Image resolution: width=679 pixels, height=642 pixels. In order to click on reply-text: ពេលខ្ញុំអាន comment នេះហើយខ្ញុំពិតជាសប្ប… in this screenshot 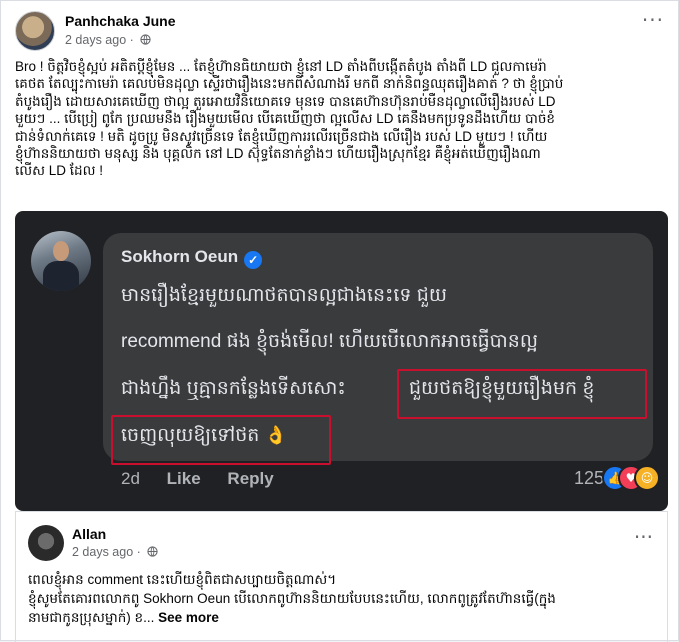, I will do `click(343, 598)`.